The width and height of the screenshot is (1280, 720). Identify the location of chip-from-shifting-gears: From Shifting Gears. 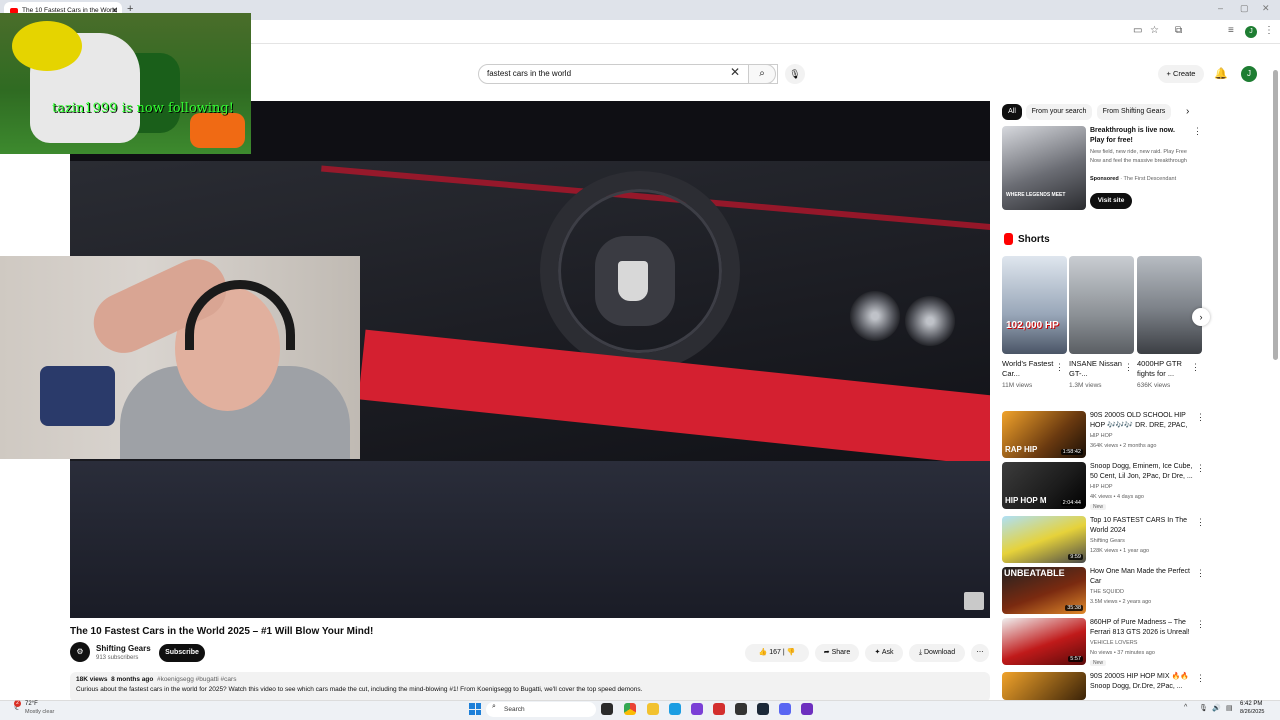
(1134, 112).